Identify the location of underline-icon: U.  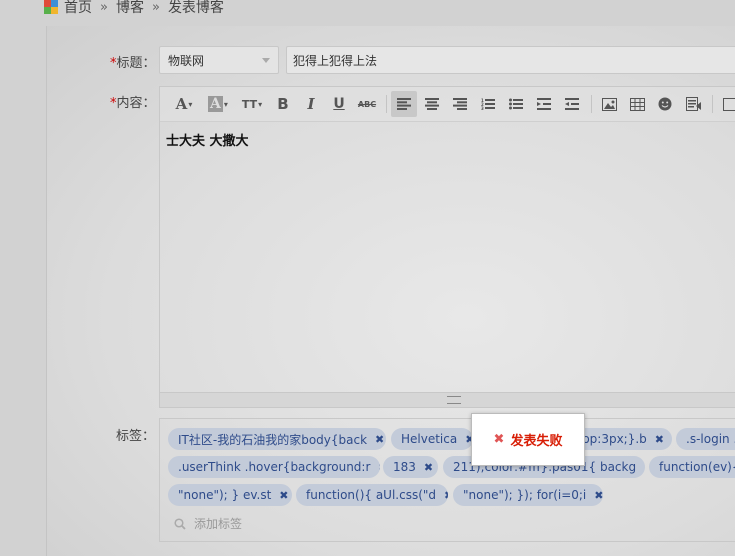
(339, 104).